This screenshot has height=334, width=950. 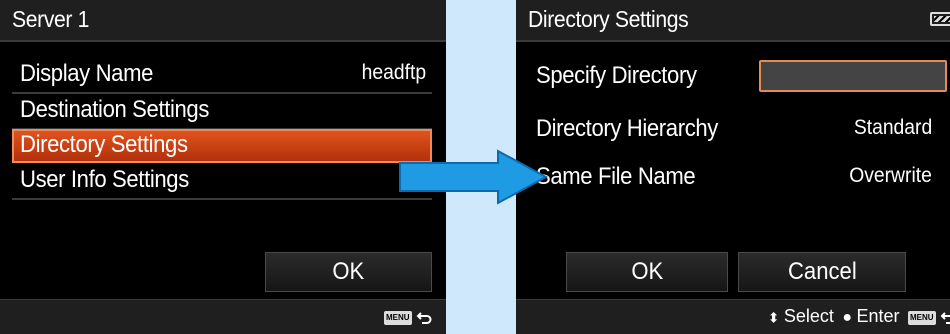 I want to click on menu-item-label: Destination Settings, so click(x=115, y=109).